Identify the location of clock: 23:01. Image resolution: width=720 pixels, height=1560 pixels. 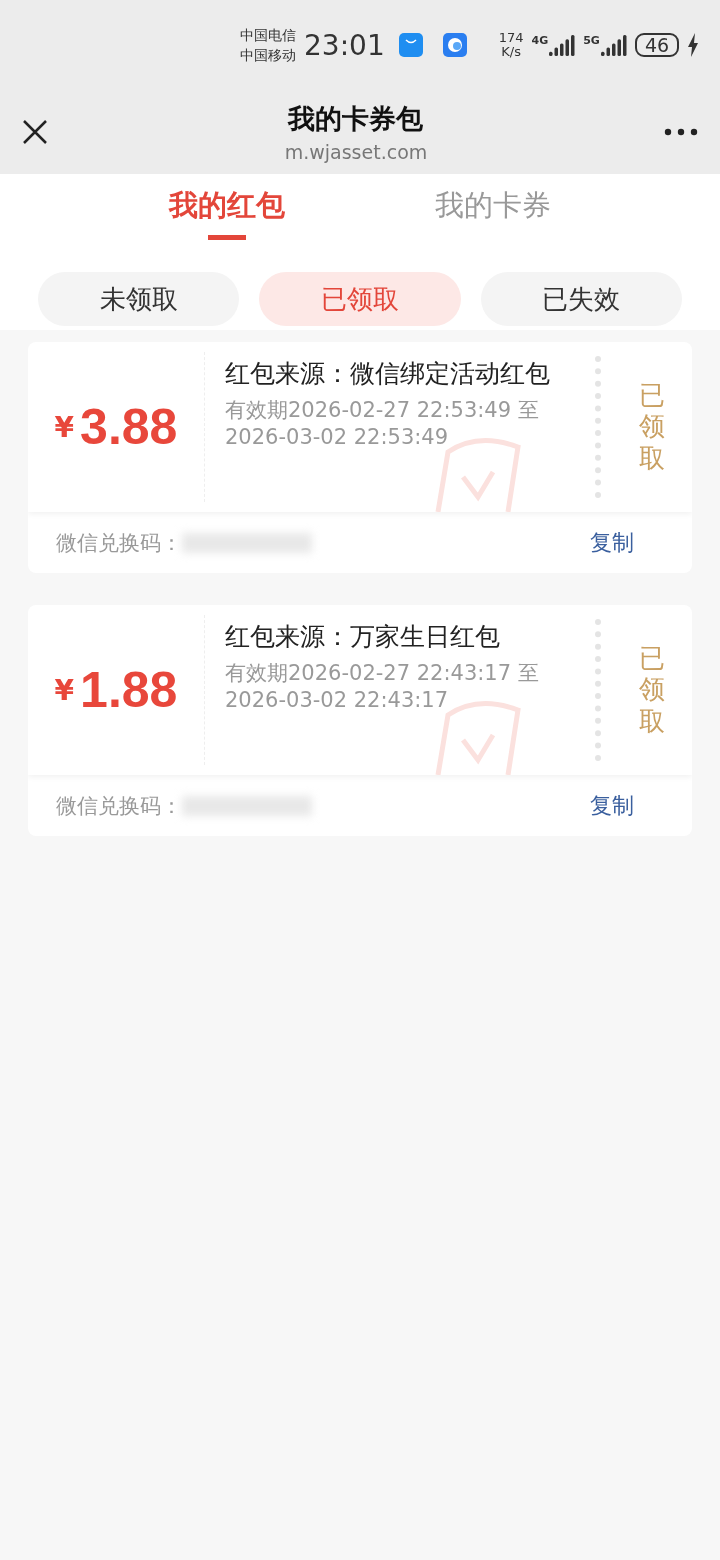
(344, 45).